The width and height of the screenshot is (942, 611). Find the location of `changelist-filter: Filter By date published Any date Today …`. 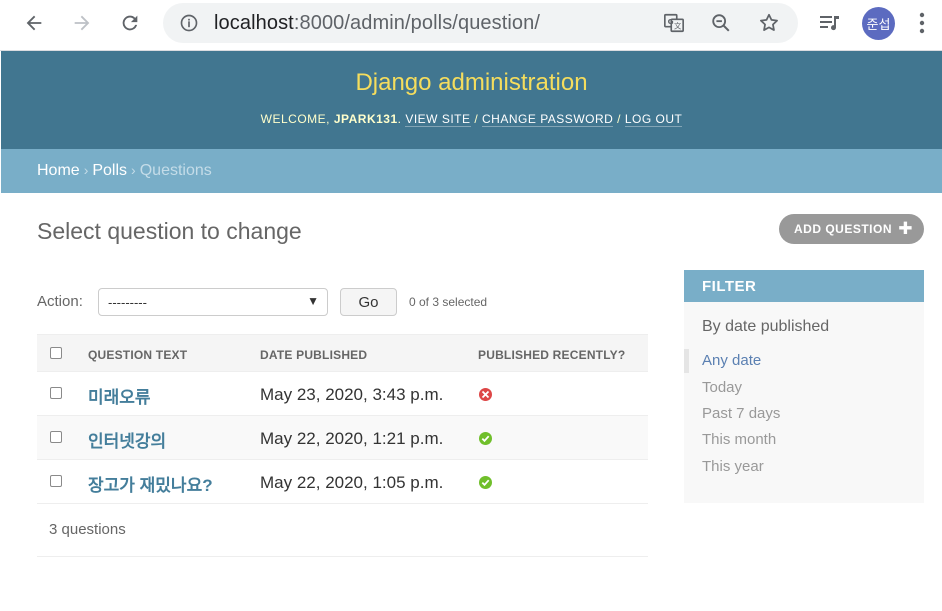

changelist-filter: Filter By date published Any date Today … is located at coordinates (804, 386).